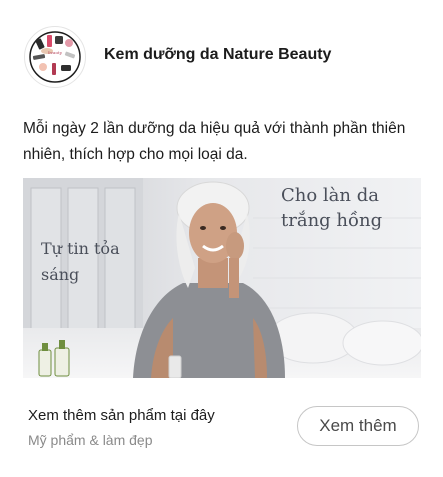 The height and width of the screenshot is (477, 443). What do you see at coordinates (121, 415) in the screenshot?
I see `footer-title: Xem thêm sản phẩm tại đây` at bounding box center [121, 415].